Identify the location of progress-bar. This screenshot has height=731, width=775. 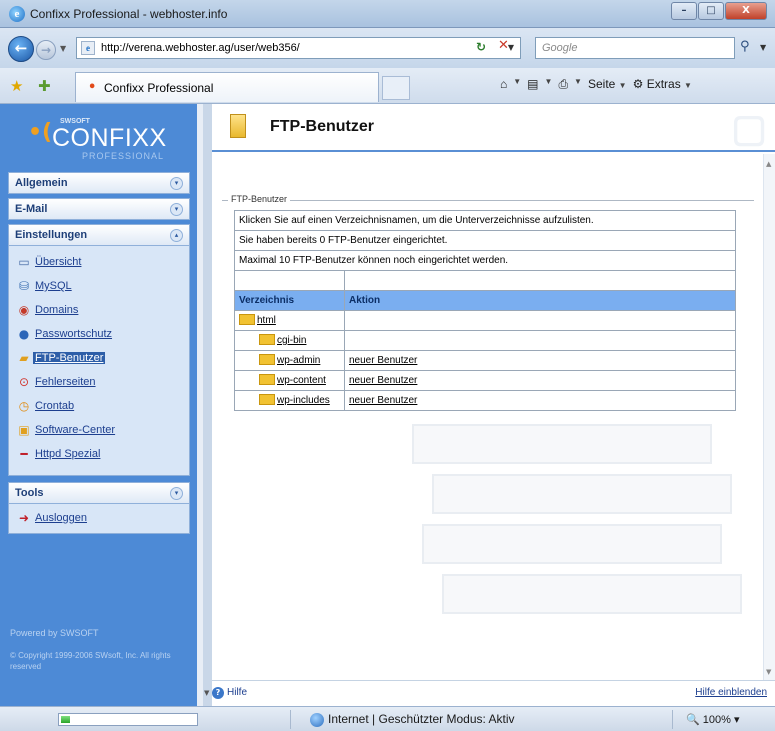
(128, 719).